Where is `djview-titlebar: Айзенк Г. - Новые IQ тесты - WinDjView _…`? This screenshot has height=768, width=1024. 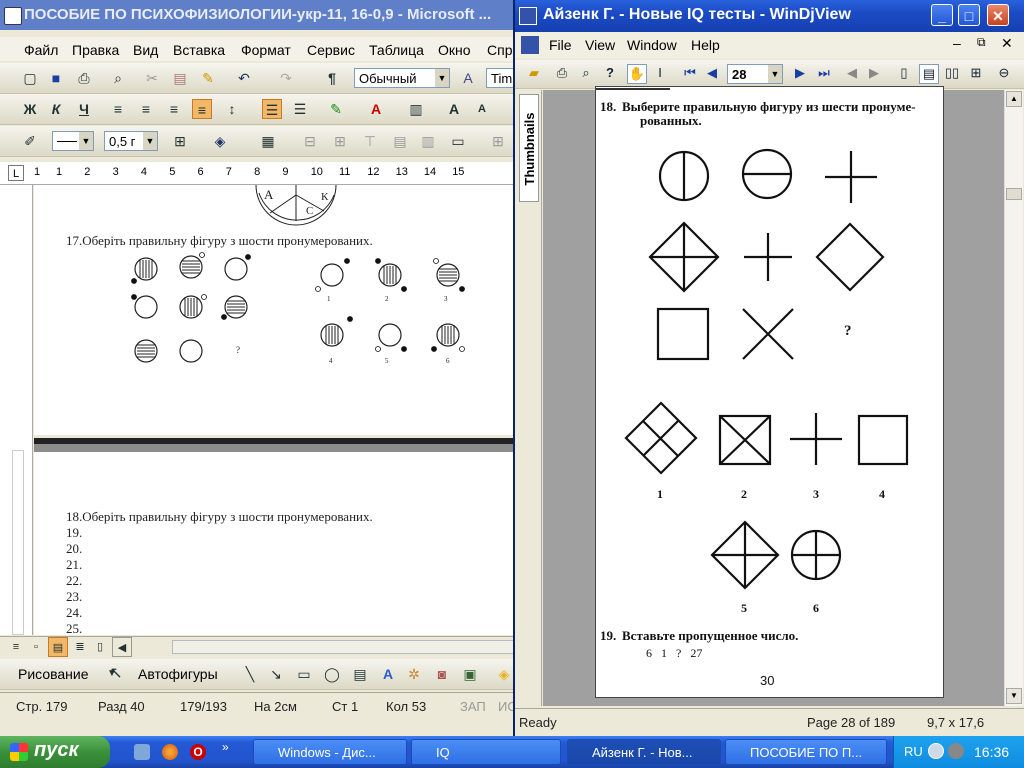 djview-titlebar: Айзенк Г. - Новые IQ тесты - WinDjView _… is located at coordinates (769, 16).